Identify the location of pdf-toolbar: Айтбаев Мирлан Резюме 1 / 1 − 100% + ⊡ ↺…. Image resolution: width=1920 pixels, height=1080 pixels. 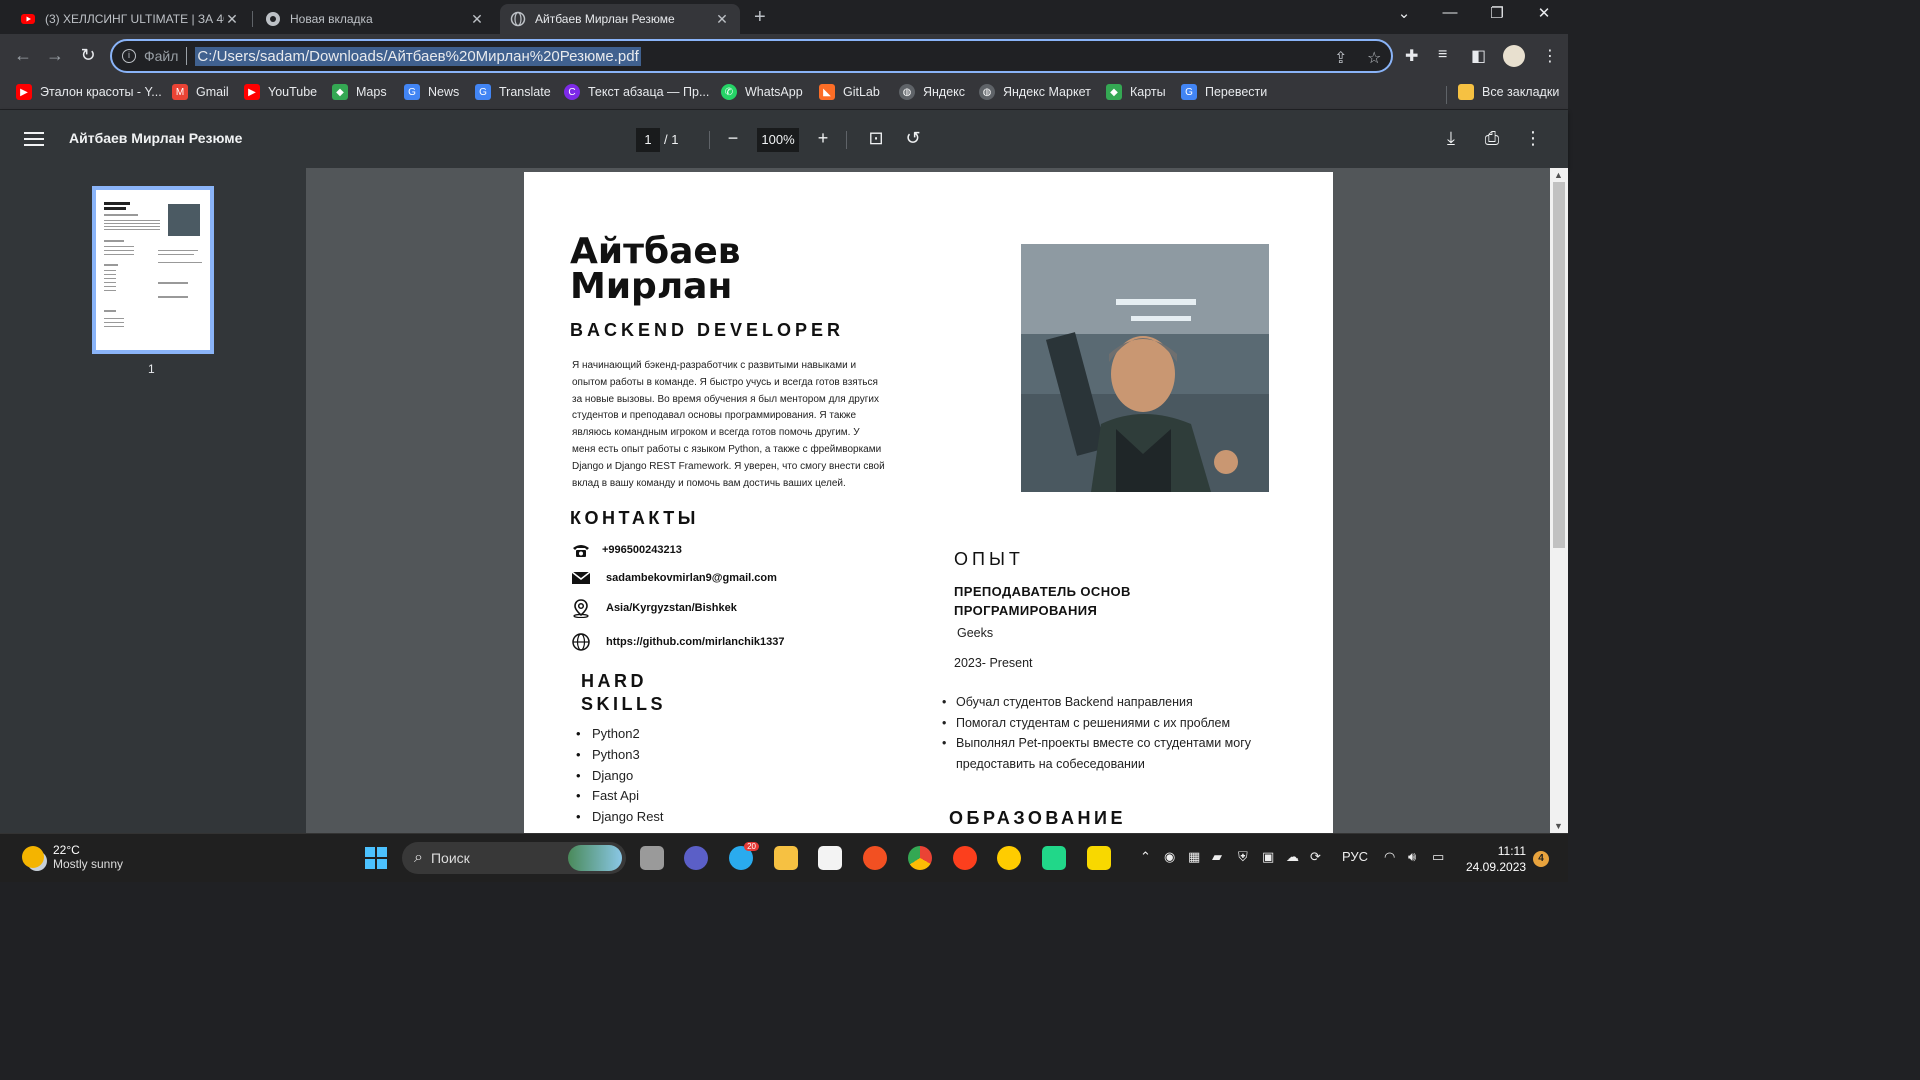
(784, 139).